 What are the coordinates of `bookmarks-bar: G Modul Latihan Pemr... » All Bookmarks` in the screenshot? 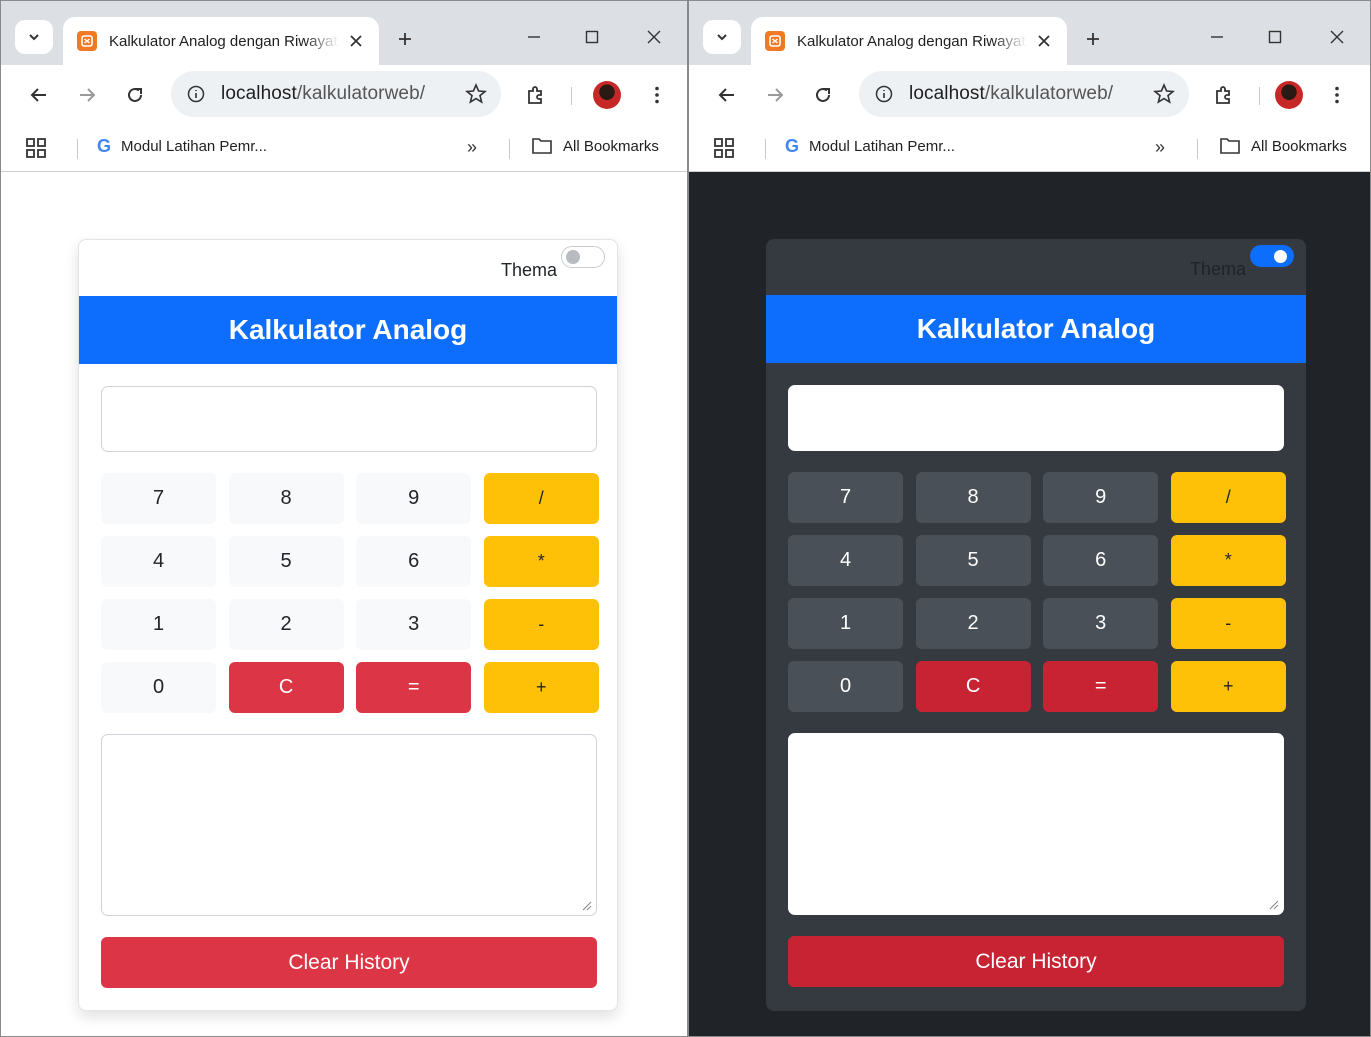 It's located at (344, 148).